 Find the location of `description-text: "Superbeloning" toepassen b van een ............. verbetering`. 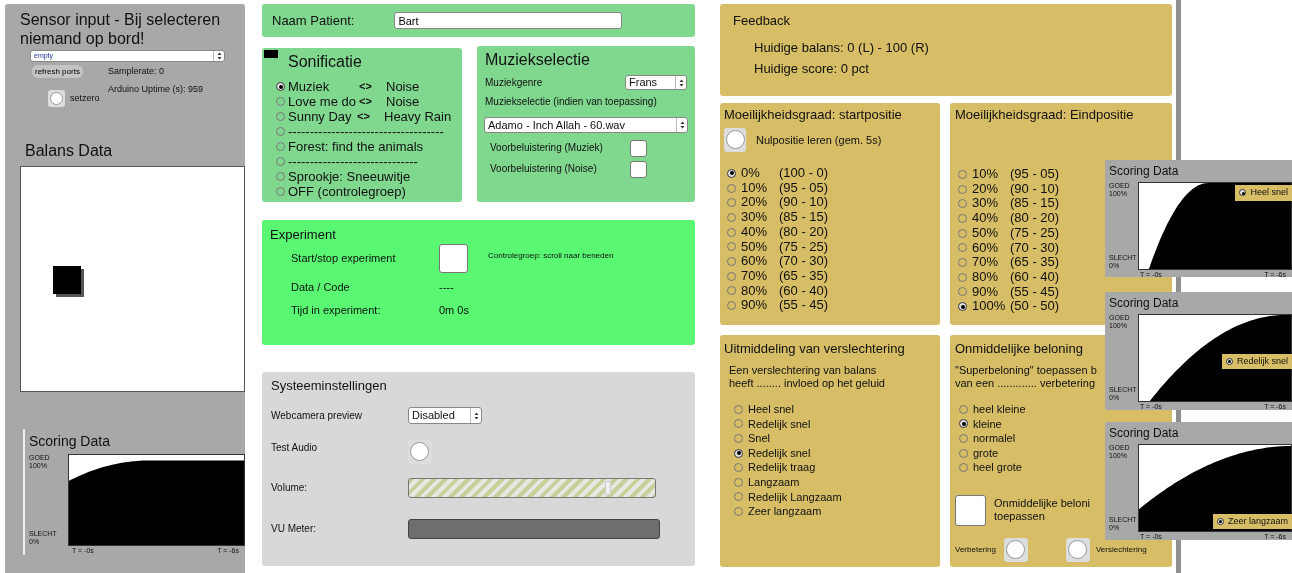

description-text: "Superbeloning" toepassen b van een ............. verbetering is located at coordinates (1026, 377).